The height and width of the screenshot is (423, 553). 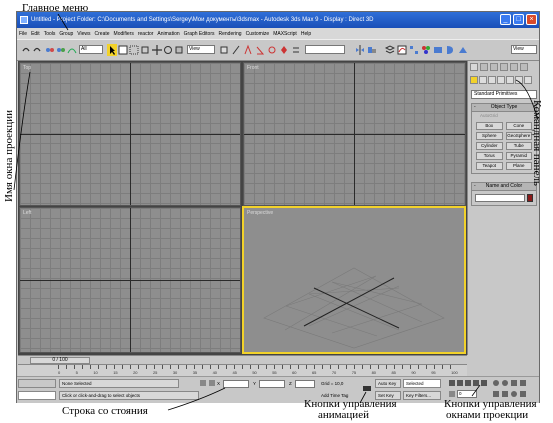 I want to click on annotation-anim-controls-line2: анимацией, so click(x=343, y=415).